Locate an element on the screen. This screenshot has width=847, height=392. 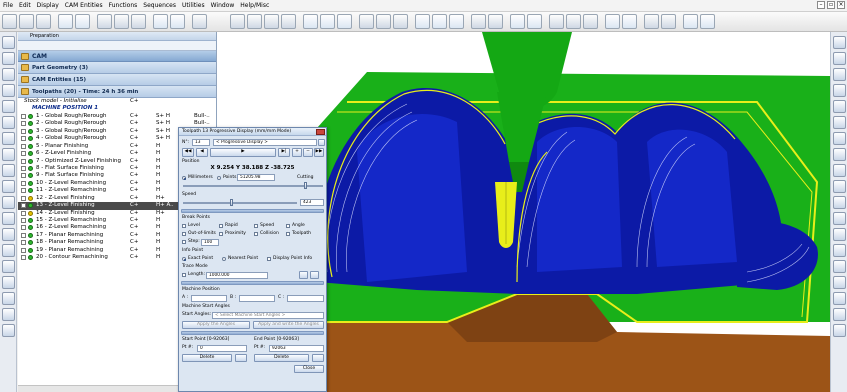
menu-window: Window is located at coordinates (223, 6).